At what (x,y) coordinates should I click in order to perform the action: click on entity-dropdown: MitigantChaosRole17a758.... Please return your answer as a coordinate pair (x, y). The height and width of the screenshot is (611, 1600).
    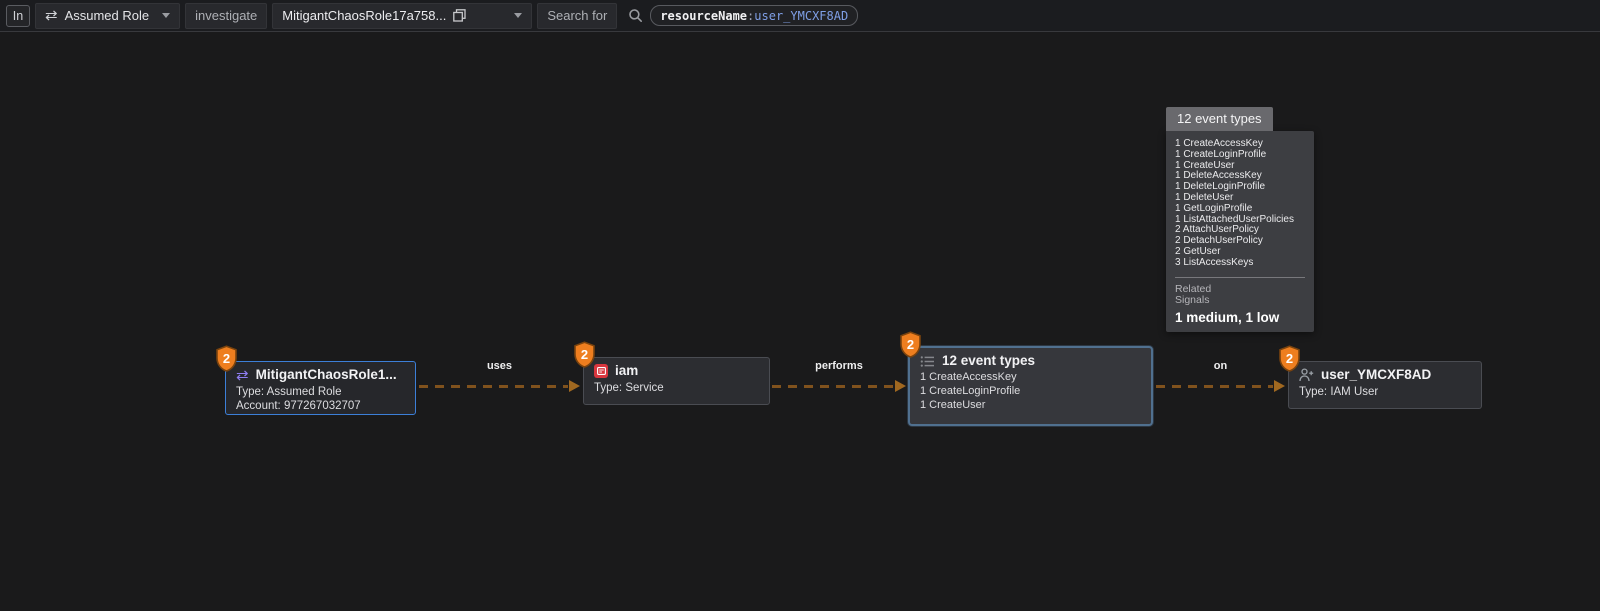
    Looking at the image, I should click on (402, 15).